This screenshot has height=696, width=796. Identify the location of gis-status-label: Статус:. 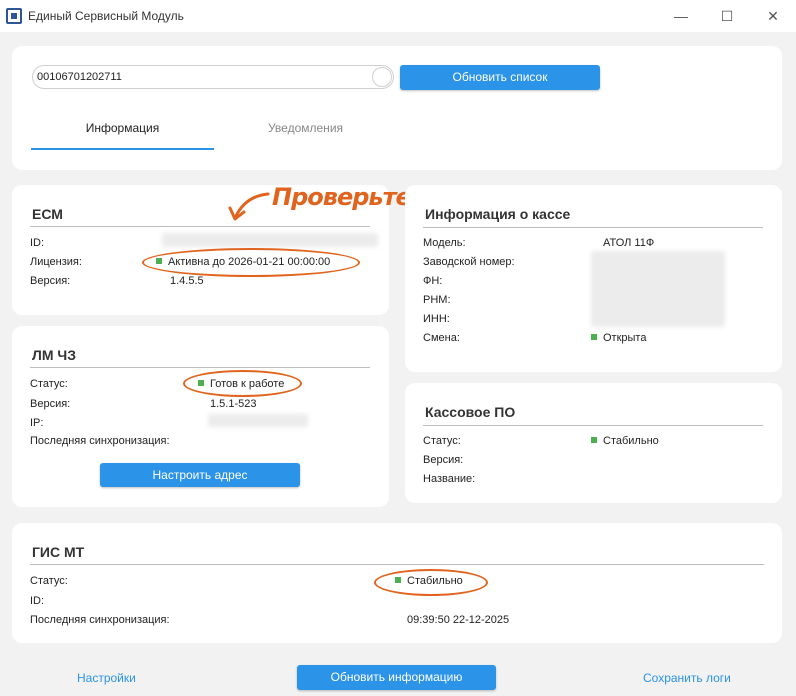
(49, 581).